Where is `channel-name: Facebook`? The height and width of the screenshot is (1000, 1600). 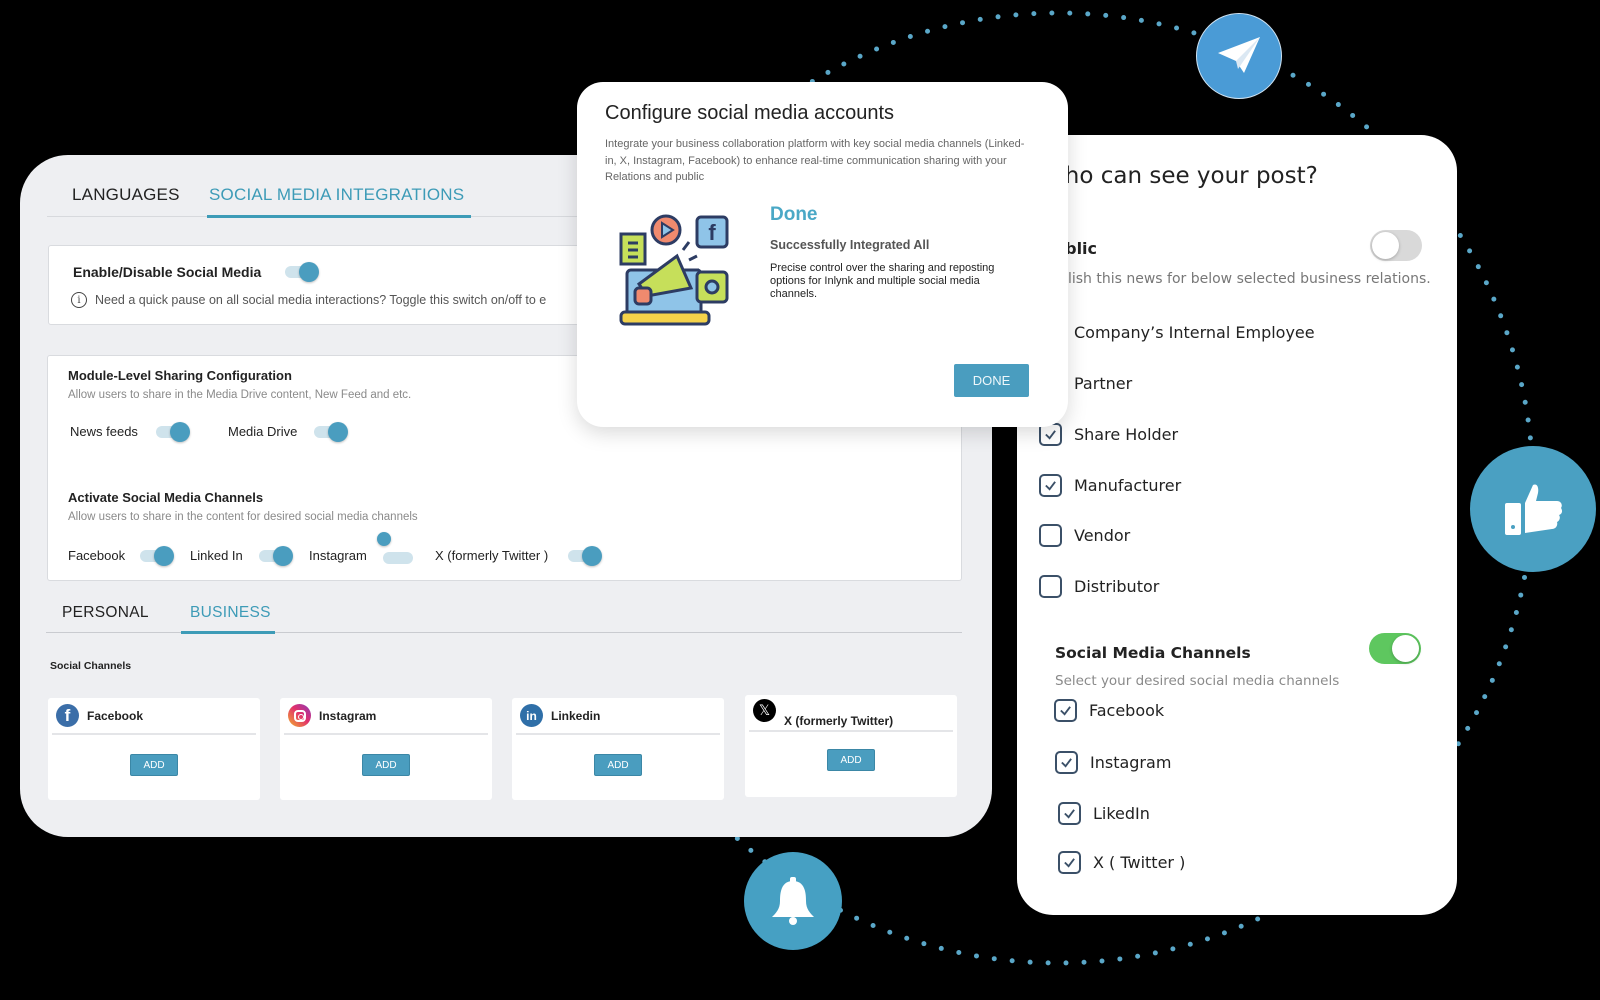
channel-name: Facebook is located at coordinates (115, 715).